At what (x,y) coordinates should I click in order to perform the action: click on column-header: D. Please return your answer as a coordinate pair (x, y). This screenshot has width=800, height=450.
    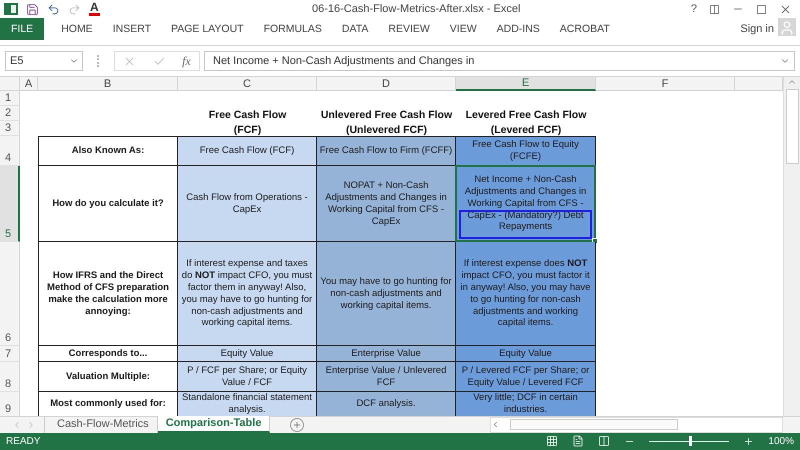
    Looking at the image, I should click on (386, 84).